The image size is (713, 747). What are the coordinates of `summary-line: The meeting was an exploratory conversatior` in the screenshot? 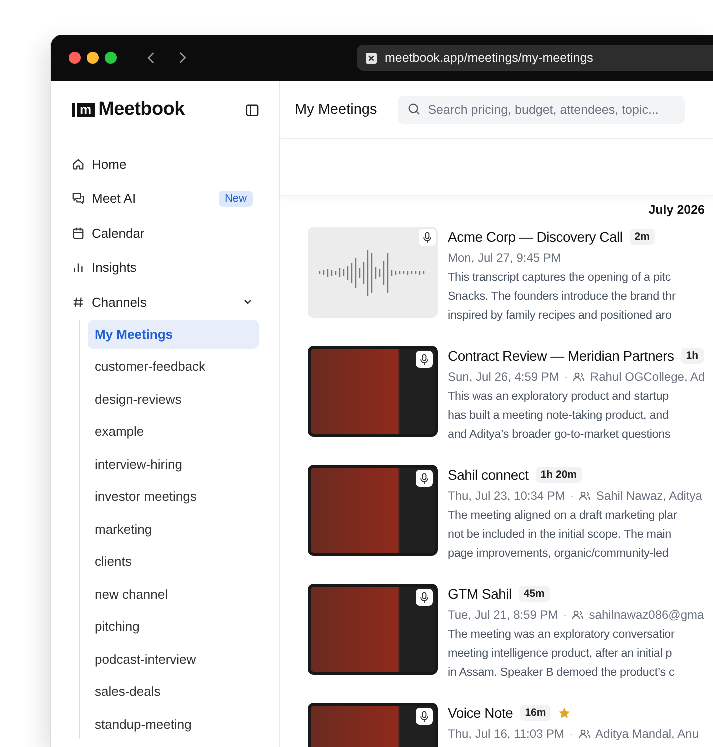 It's located at (562, 635).